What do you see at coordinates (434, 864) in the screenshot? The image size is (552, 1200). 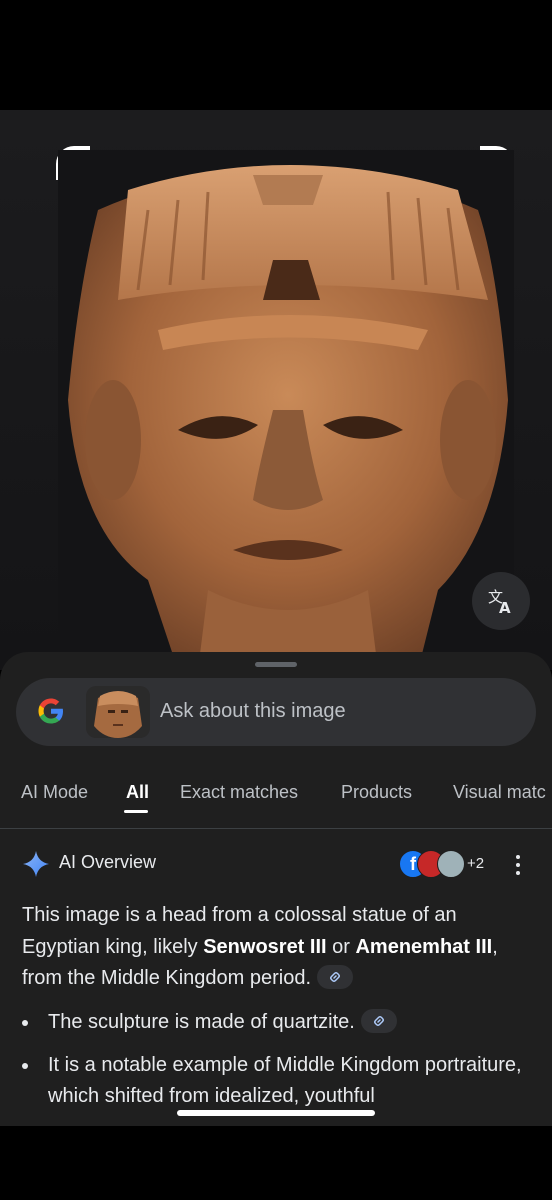 I see `source-icons: f` at bounding box center [434, 864].